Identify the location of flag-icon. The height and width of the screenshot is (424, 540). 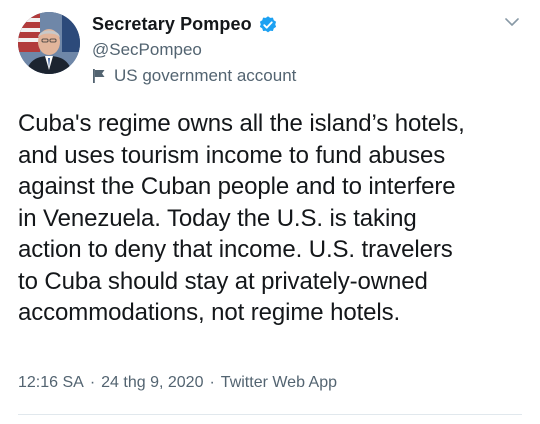
(99, 76).